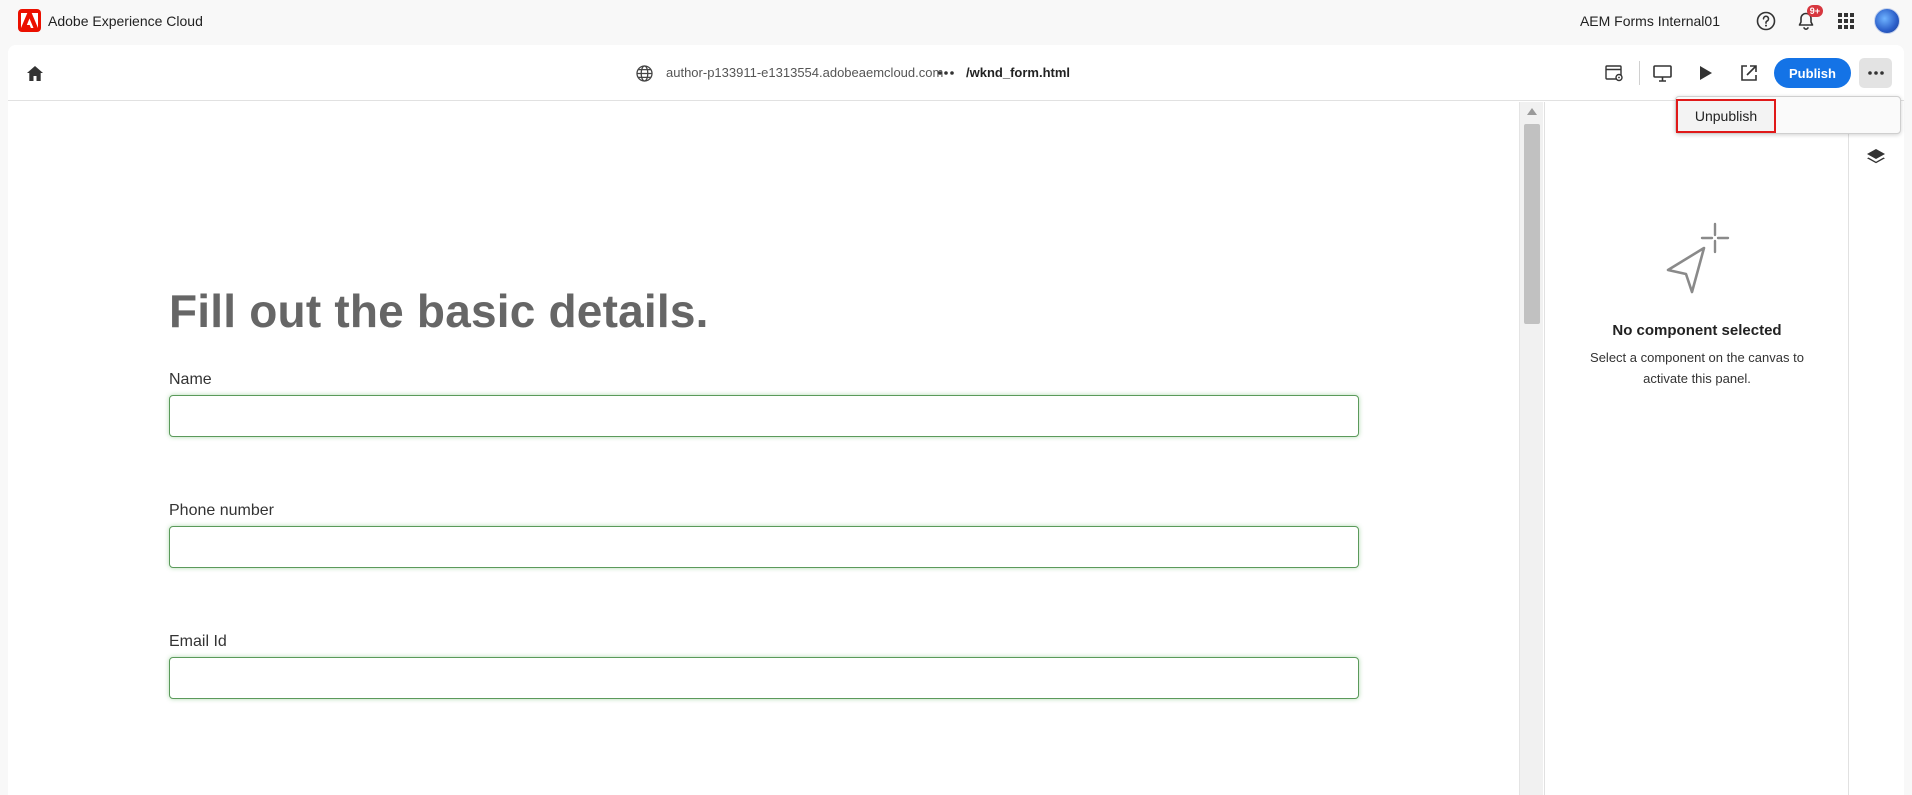 This screenshot has height=795, width=1912. What do you see at coordinates (1531, 448) in the screenshot?
I see `canvas-scrollbar` at bounding box center [1531, 448].